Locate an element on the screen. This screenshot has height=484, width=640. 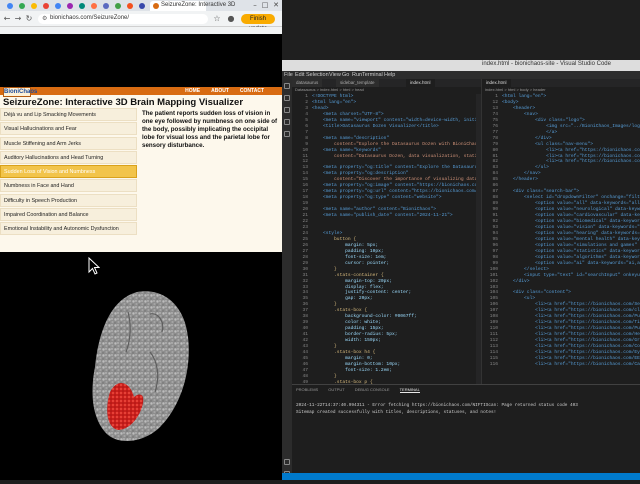
menu-item-terminal: Terminal is located at coordinates (372, 75).